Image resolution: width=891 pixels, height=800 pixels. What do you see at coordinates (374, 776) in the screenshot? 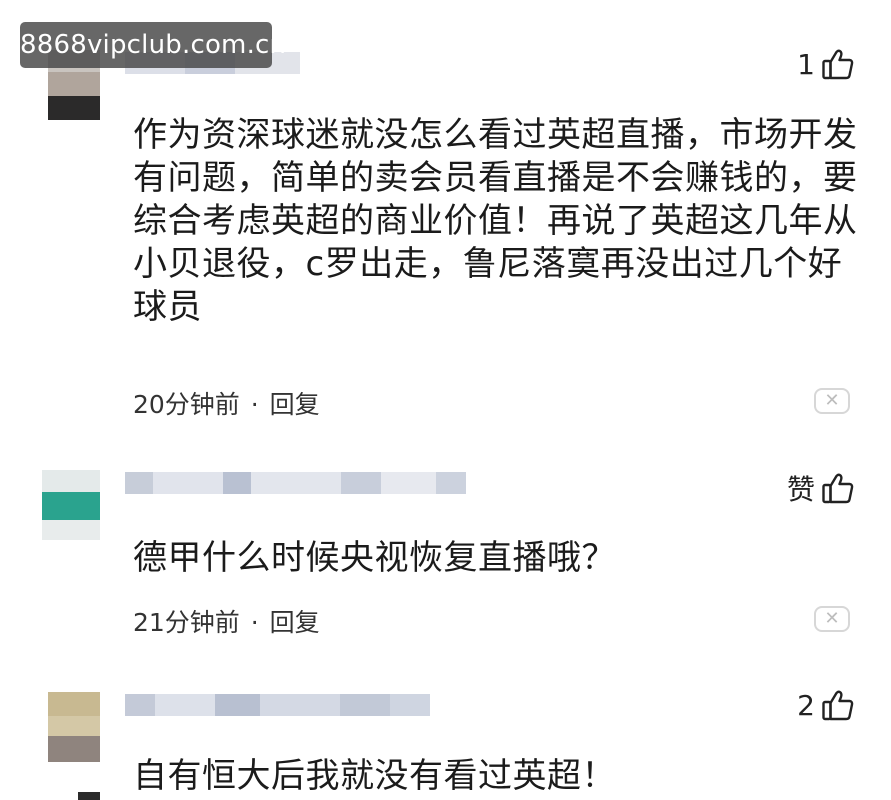
I see `comment-text: 自有恒大后我就没有看过英超！` at bounding box center [374, 776].